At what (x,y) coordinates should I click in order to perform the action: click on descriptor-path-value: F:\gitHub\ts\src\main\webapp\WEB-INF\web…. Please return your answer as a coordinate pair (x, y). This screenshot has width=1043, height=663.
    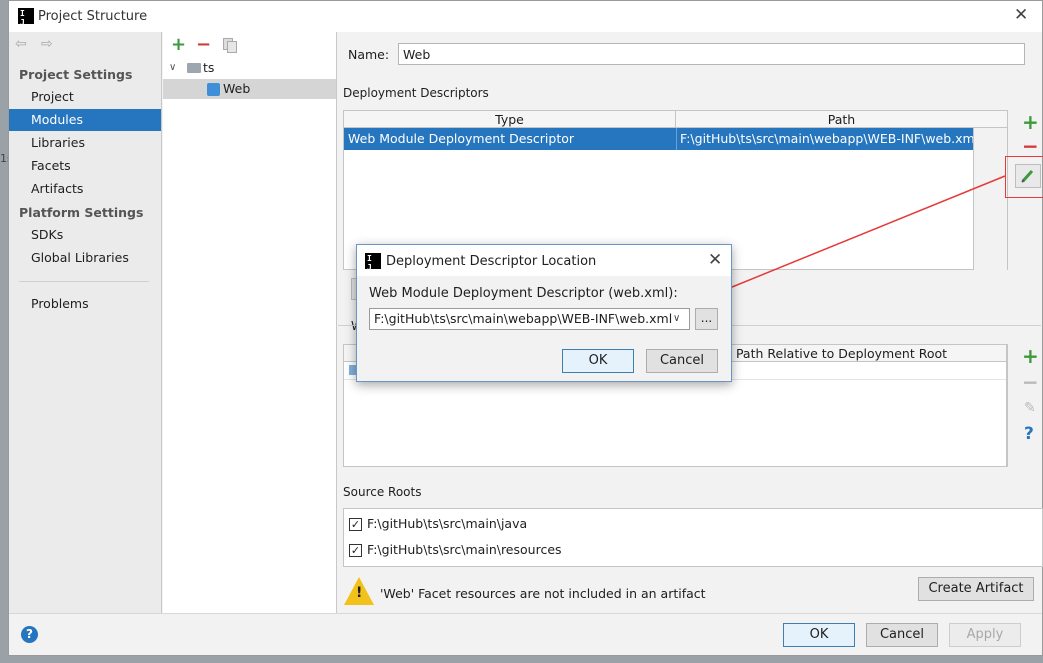
    Looking at the image, I should click on (523, 318).